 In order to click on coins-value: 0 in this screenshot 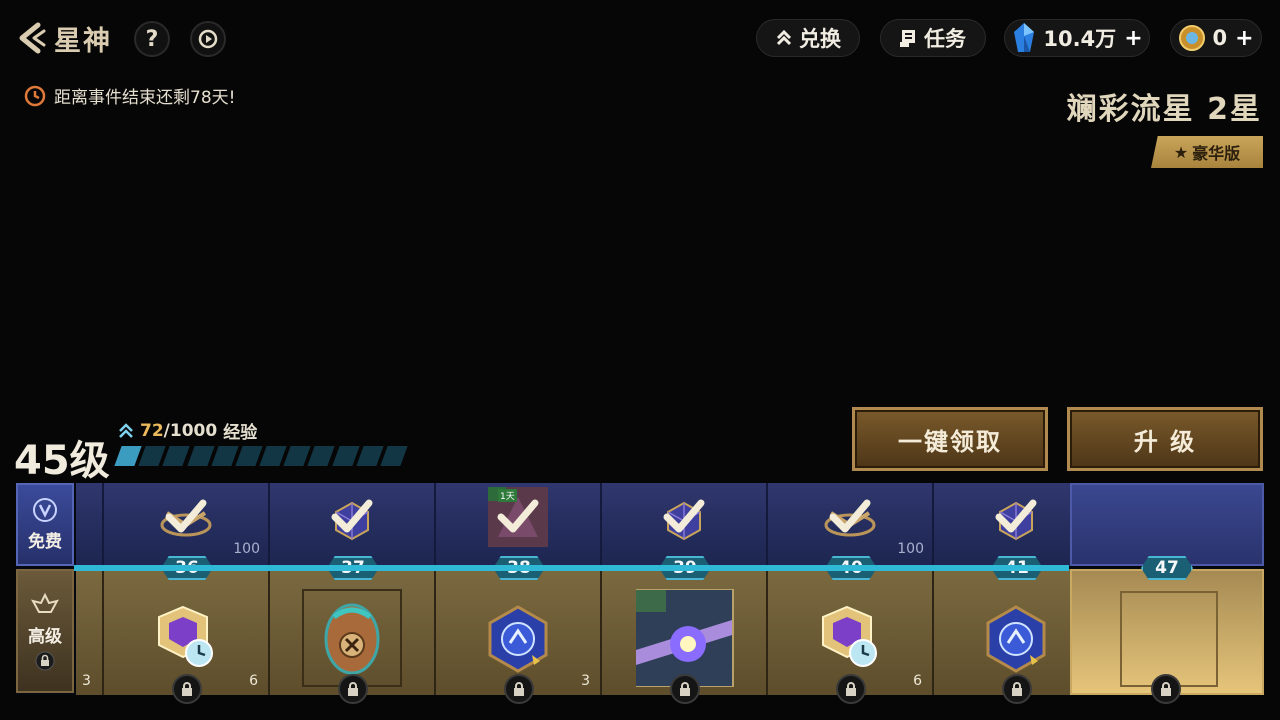, I will do `click(1220, 38)`.